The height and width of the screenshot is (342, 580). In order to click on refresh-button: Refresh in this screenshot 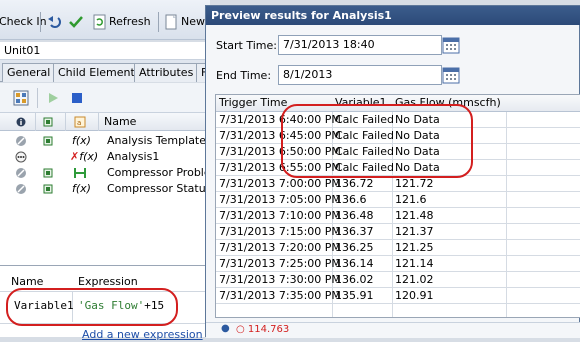, I will do `click(130, 22)`.